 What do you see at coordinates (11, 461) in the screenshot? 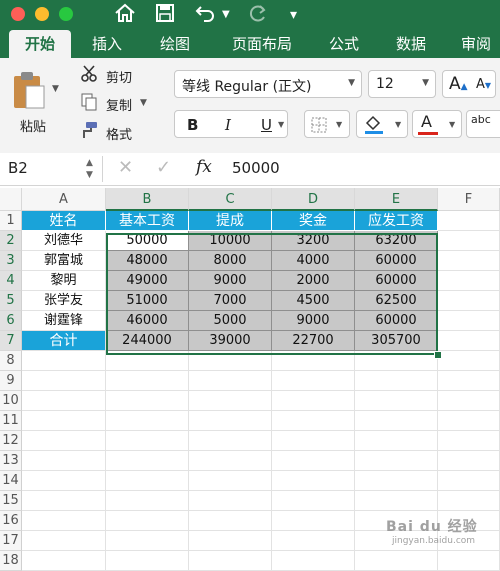
I see `row-header-13: 13` at bounding box center [11, 461].